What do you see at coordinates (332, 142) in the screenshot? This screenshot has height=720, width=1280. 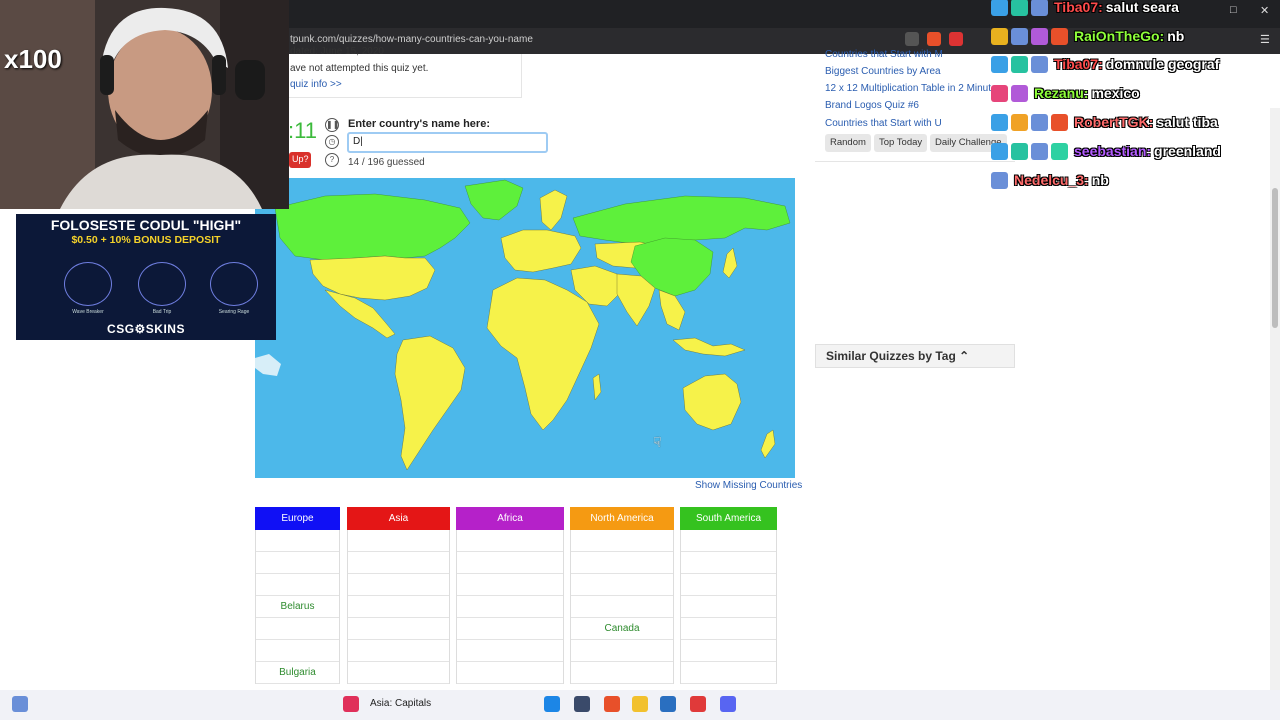 I see `clock-icon: ◷` at bounding box center [332, 142].